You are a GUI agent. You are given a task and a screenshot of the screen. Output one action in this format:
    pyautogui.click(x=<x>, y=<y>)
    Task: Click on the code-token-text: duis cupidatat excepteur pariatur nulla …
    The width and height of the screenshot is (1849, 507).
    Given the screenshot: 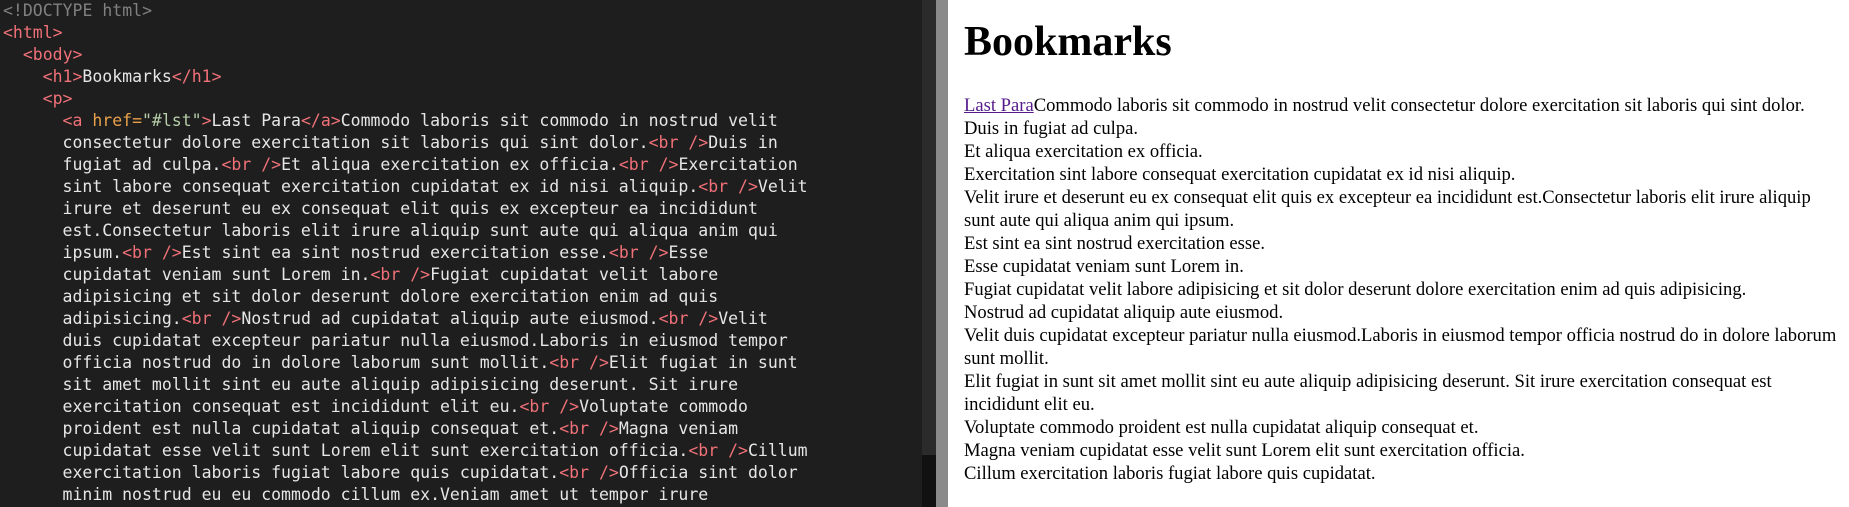 What is the action you would take?
    pyautogui.click(x=425, y=340)
    